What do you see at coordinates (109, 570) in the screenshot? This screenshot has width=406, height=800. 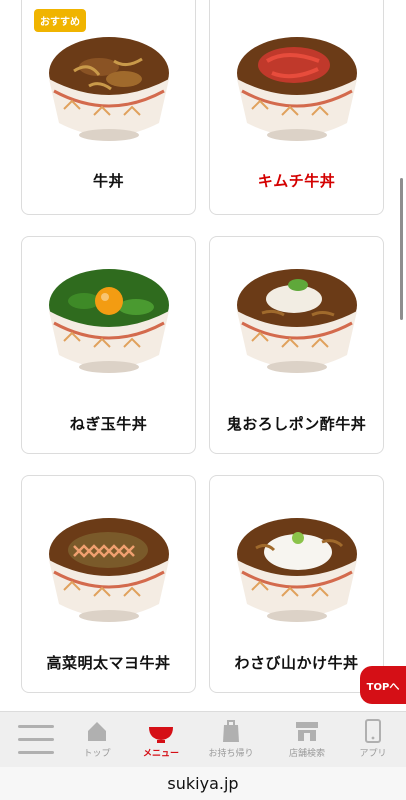 I see `takana-mentai-mayo-gyudon-image` at bounding box center [109, 570].